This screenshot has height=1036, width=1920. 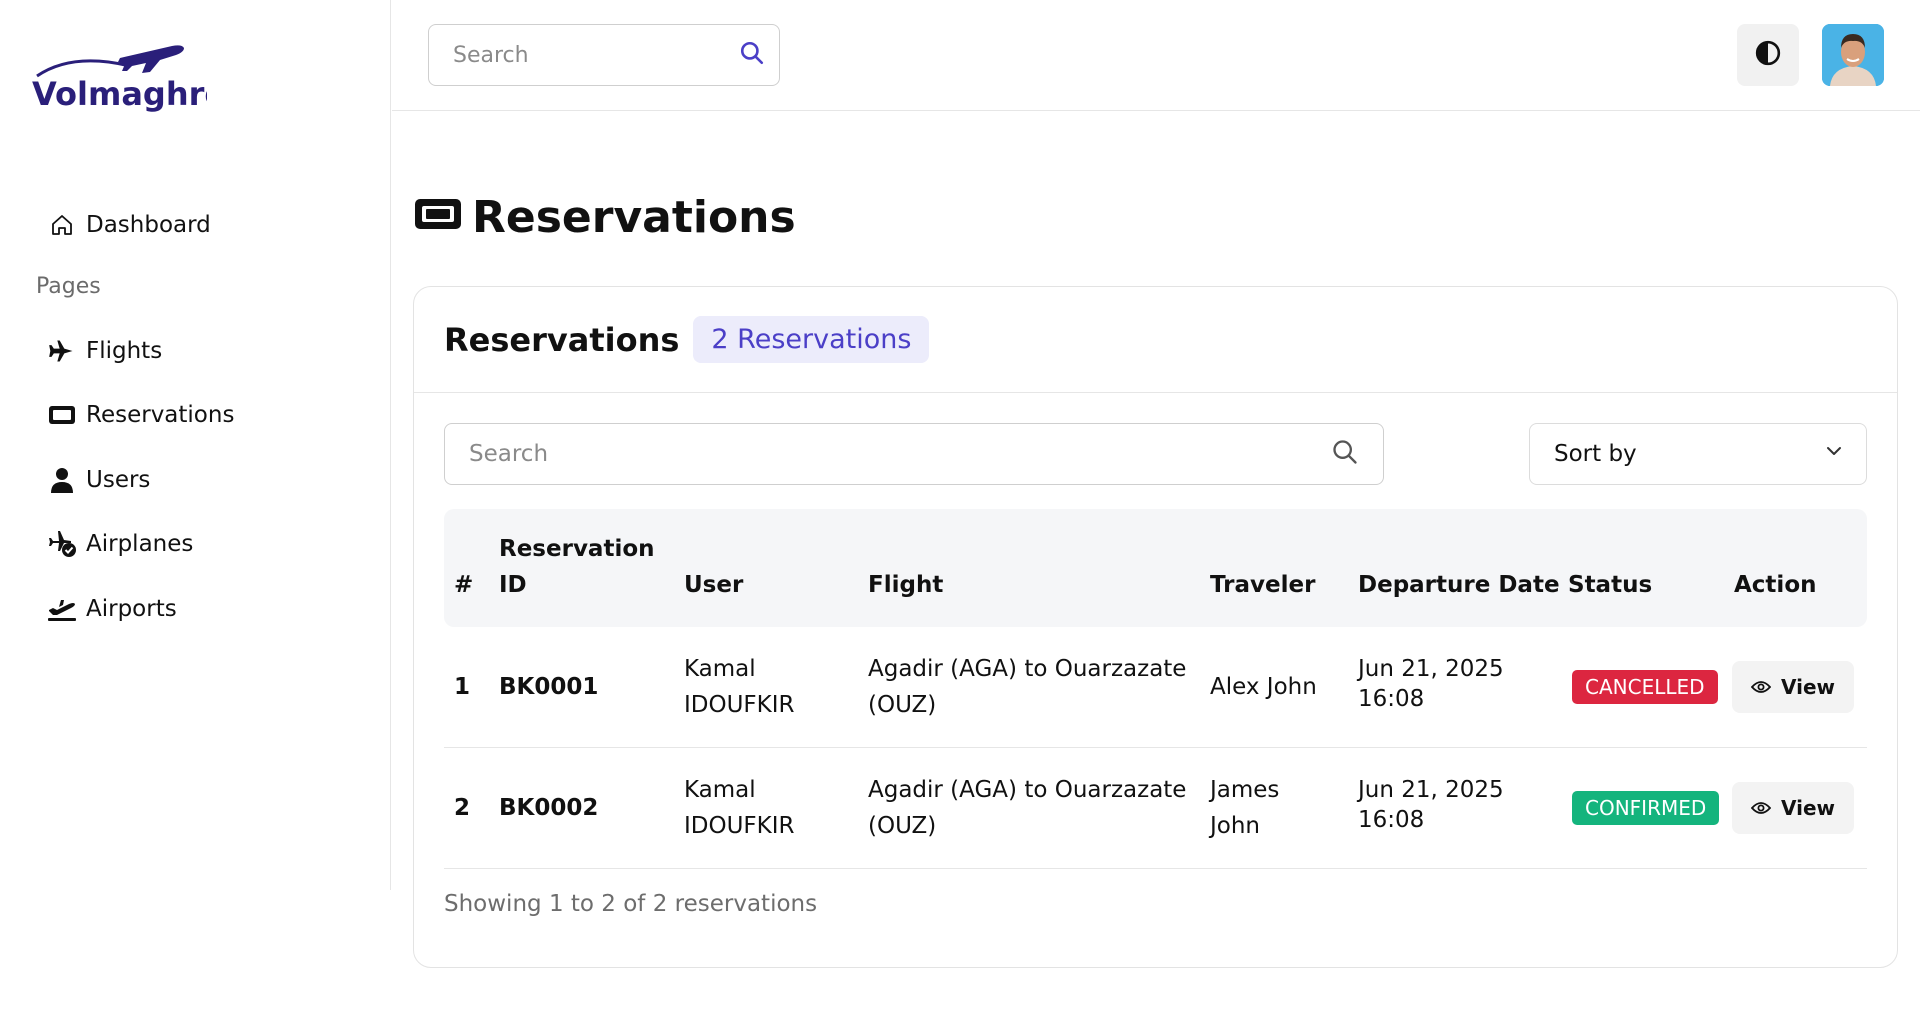 I want to click on page-title: Reservations, so click(x=605, y=217).